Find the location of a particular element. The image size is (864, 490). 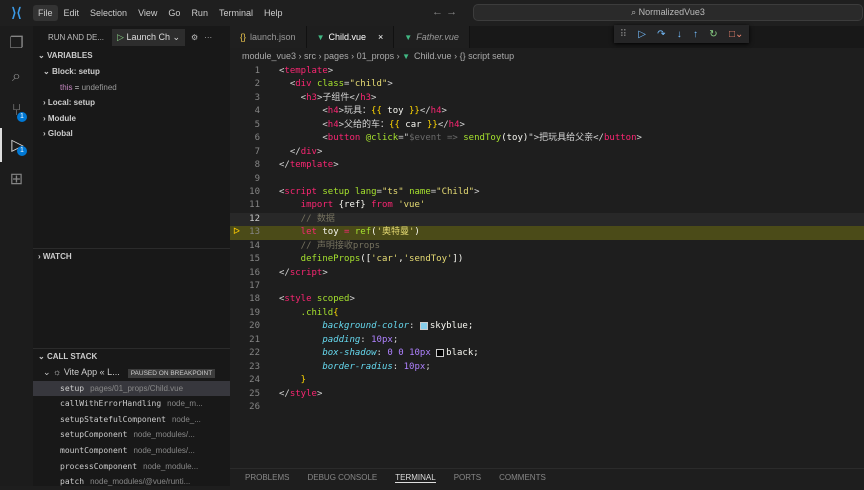

code-line: 12 // 数据 is located at coordinates (547, 219).